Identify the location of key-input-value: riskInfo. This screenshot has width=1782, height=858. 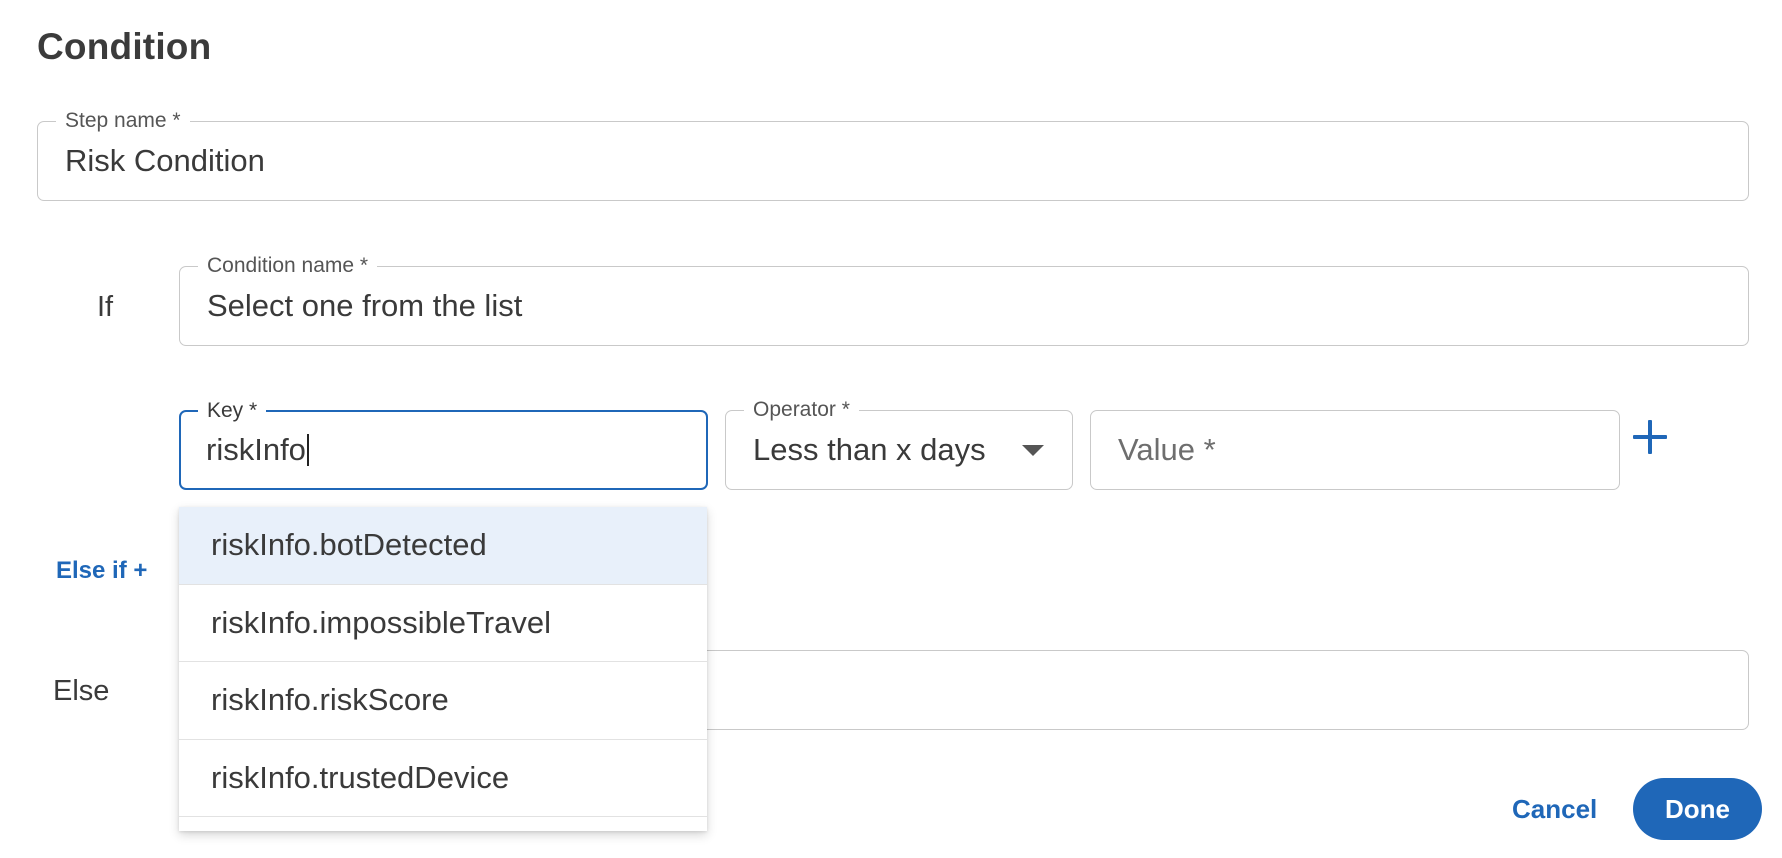
(256, 449).